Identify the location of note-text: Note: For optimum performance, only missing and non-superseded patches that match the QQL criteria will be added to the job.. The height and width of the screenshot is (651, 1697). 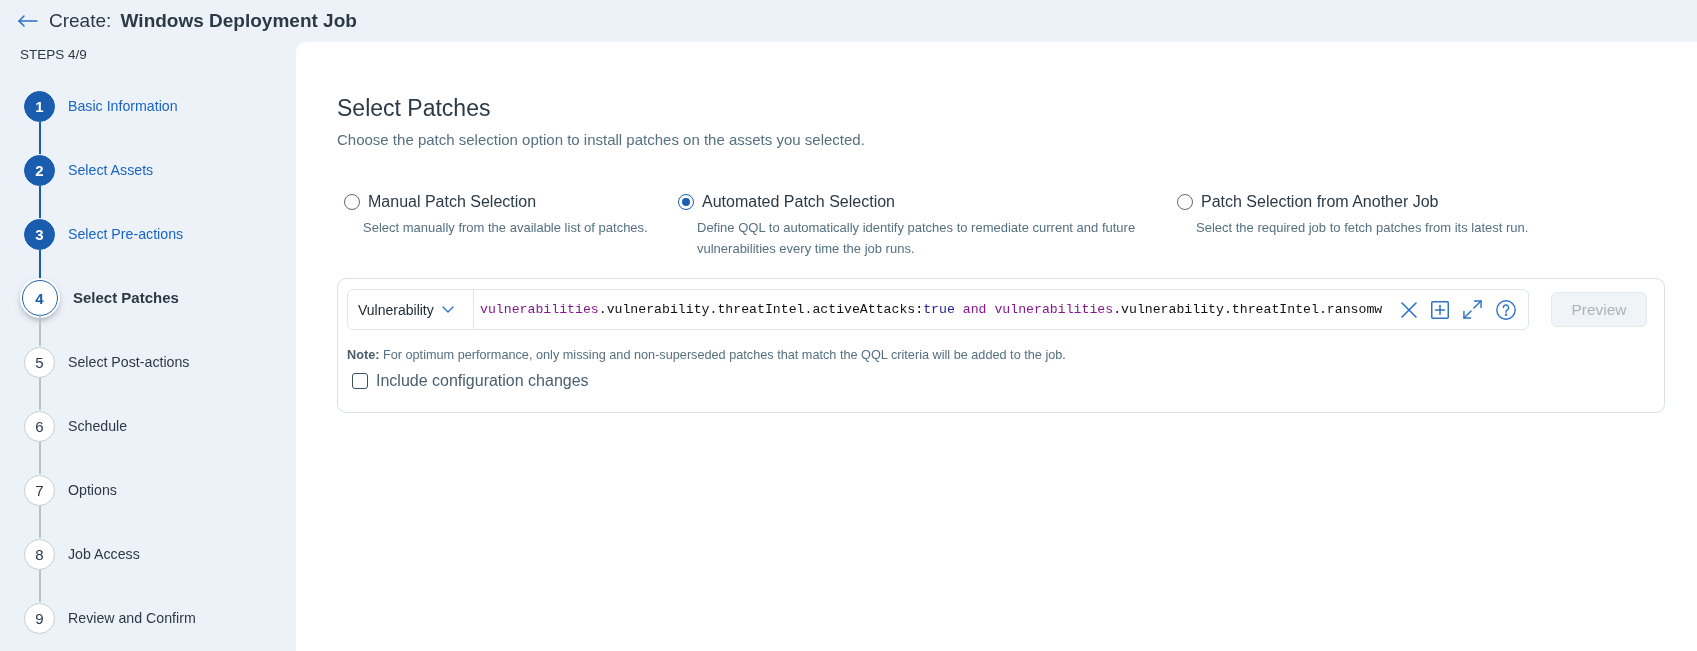
(707, 355).